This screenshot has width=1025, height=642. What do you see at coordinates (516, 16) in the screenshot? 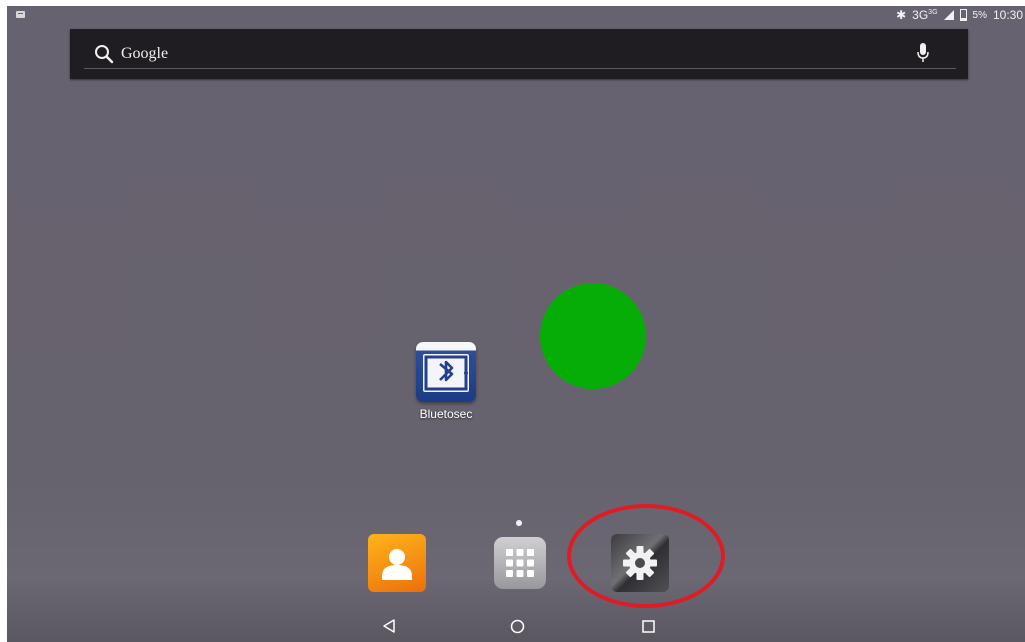
I see `status-bar: ✱ 3G3G 5% 10:30` at bounding box center [516, 16].